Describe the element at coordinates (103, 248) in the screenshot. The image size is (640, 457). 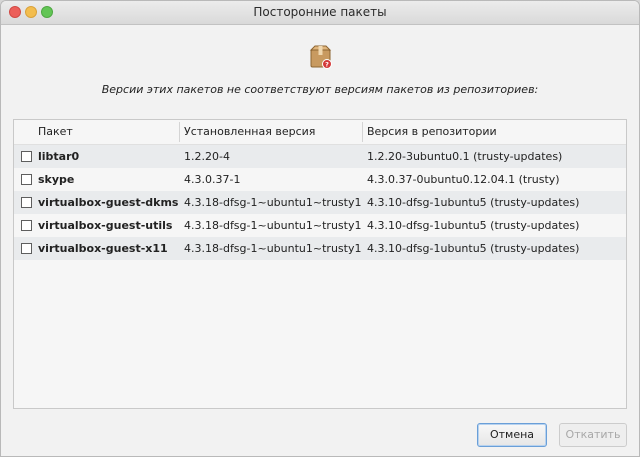
I see `package-name: virtualbox-guest-x11` at that location.